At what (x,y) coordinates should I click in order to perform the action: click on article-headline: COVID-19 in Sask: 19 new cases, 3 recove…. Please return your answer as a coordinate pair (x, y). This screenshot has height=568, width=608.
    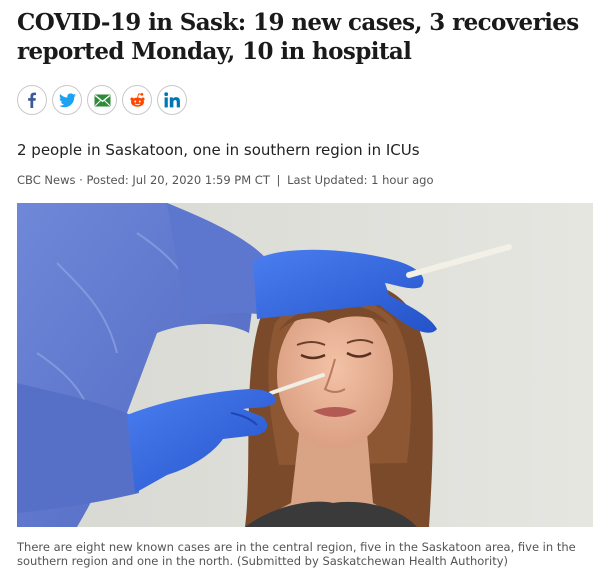
    Looking at the image, I should click on (298, 37).